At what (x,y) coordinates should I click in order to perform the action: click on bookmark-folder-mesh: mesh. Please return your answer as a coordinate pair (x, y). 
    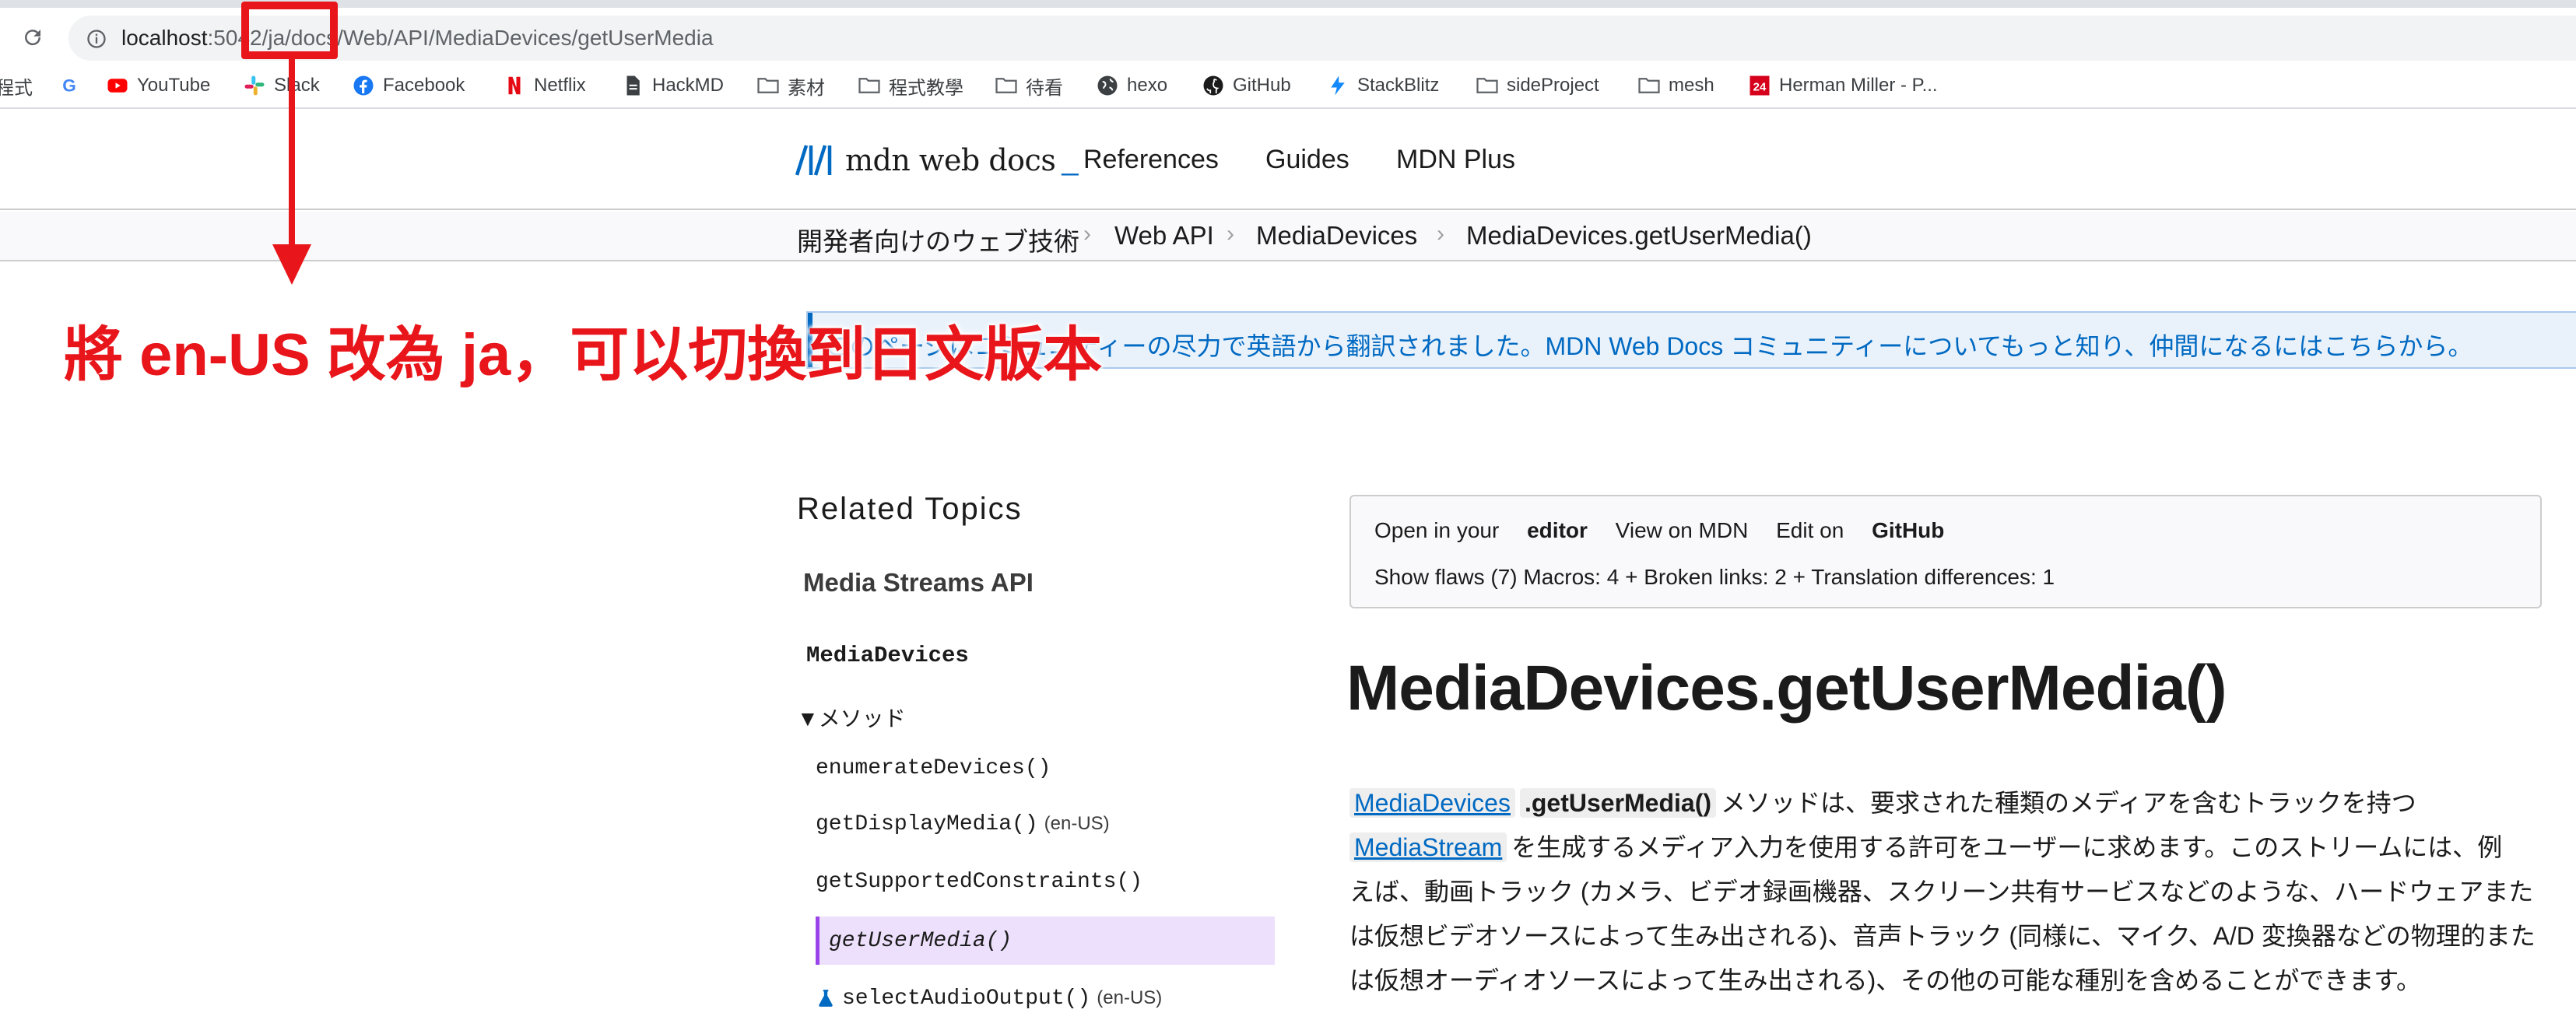
    Looking at the image, I should click on (1676, 86).